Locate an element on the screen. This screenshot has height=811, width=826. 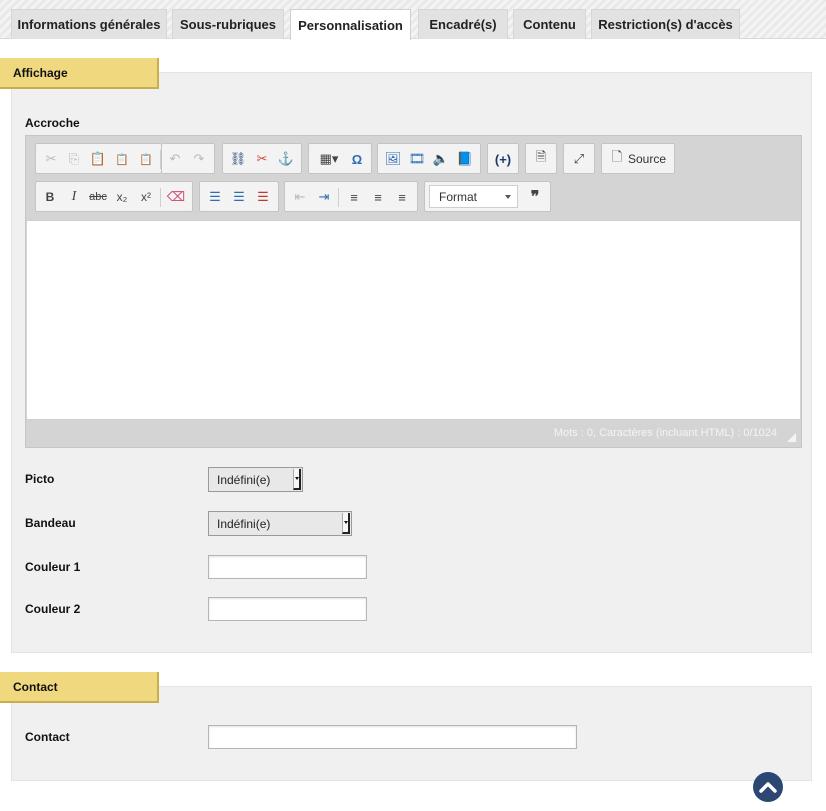
paste-icon: 📋 is located at coordinates (98, 159).